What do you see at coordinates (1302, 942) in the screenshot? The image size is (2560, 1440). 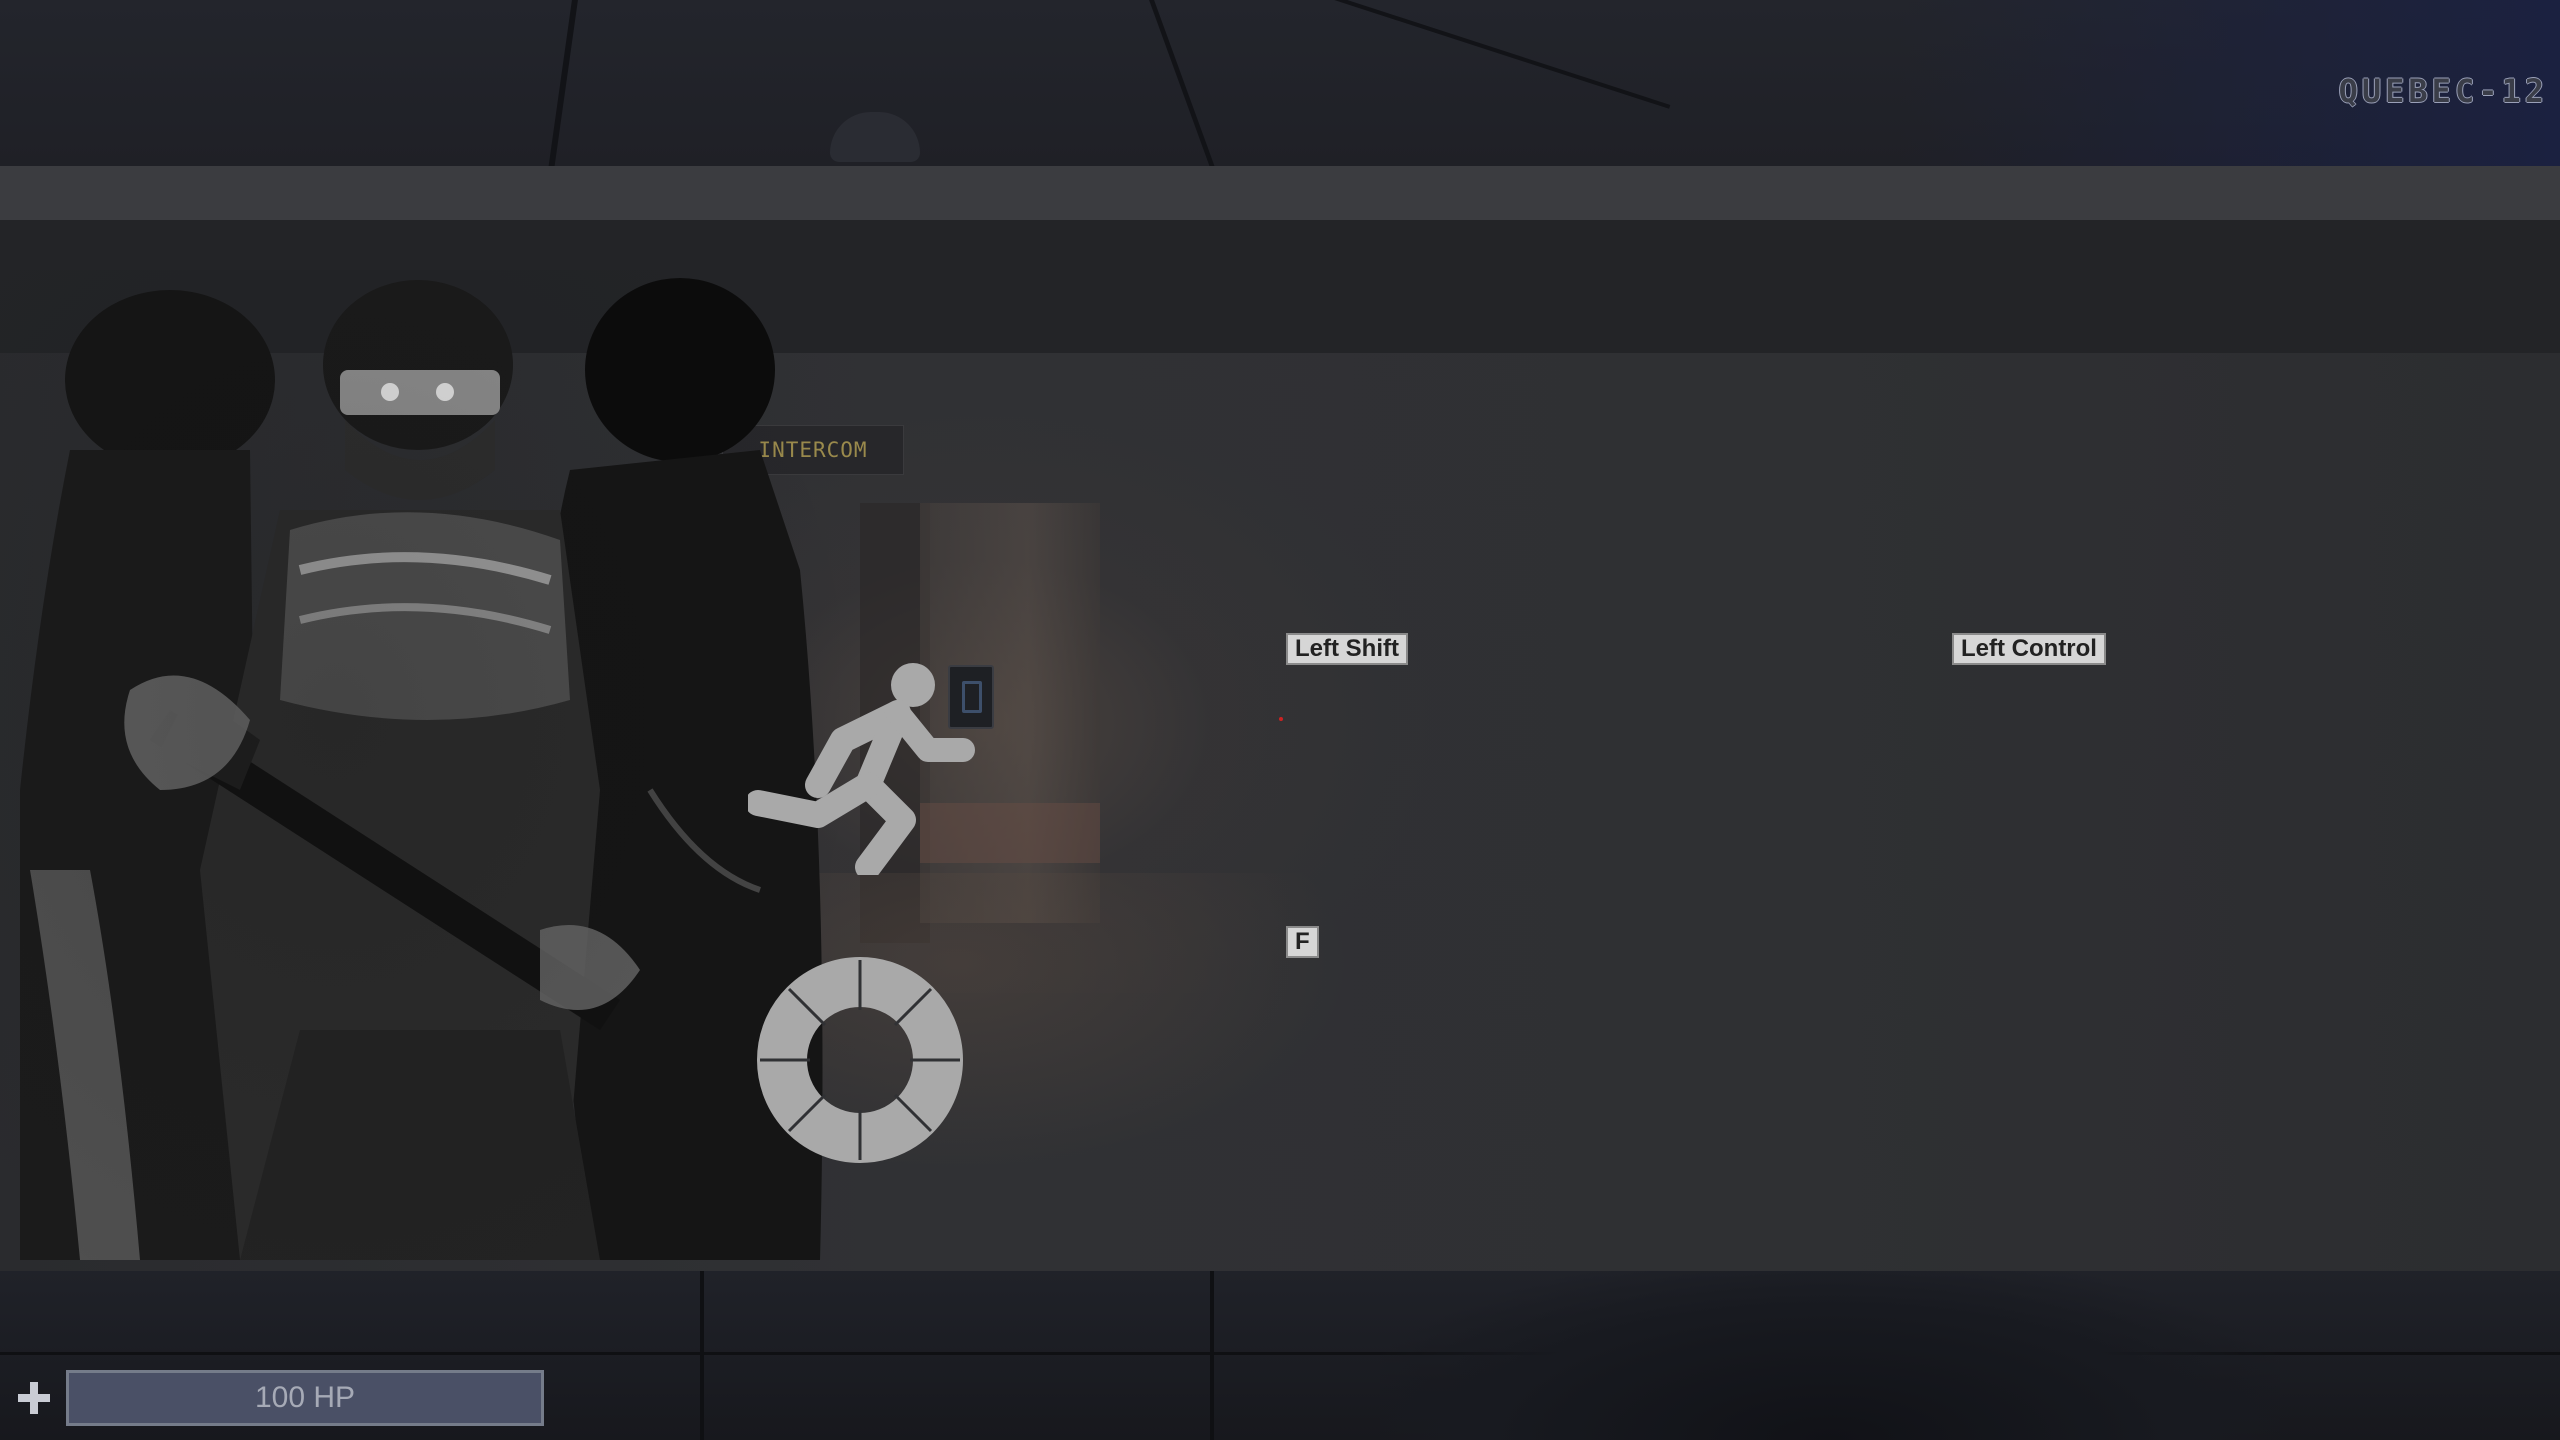 I see `interact-key-label: F` at bounding box center [1302, 942].